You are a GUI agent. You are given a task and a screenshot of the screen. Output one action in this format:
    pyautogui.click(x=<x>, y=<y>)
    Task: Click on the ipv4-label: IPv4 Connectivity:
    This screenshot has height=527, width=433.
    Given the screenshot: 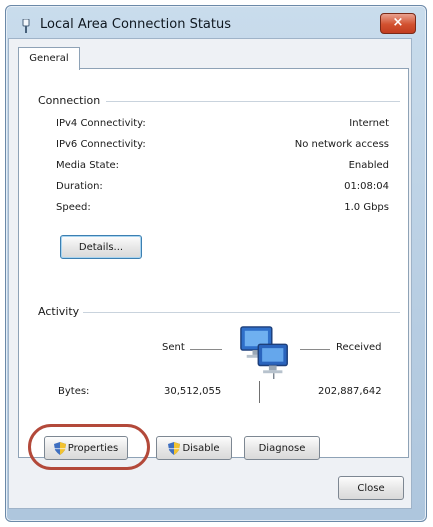 What is the action you would take?
    pyautogui.click(x=101, y=123)
    